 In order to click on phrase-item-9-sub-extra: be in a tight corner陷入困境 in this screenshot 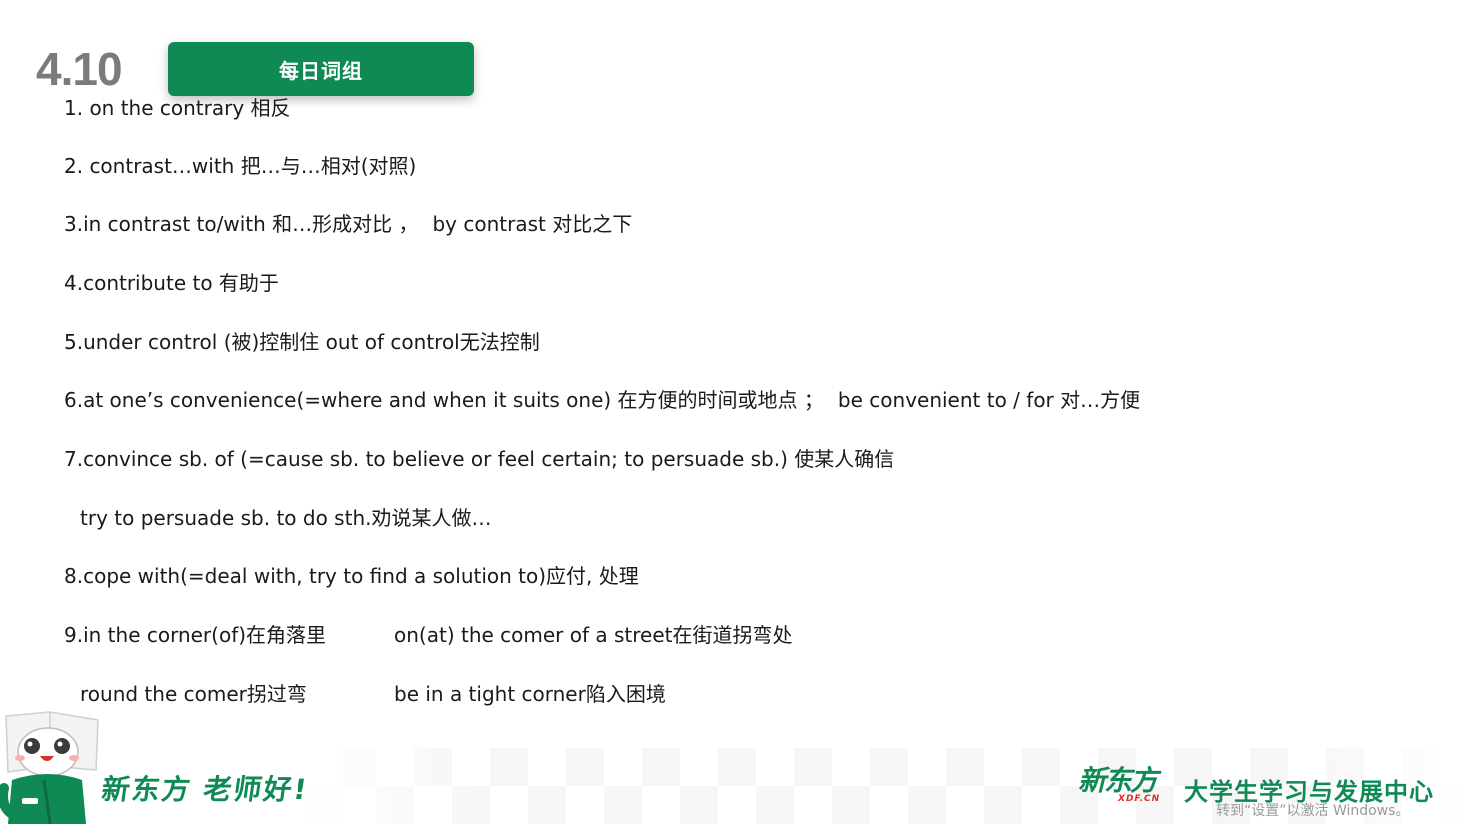, I will do `click(530, 694)`.